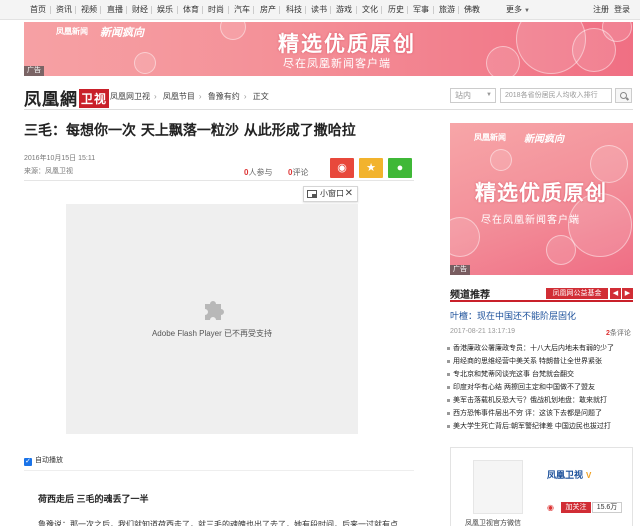 This screenshot has width=640, height=526. I want to click on share-qzone-button: ★, so click(371, 168).